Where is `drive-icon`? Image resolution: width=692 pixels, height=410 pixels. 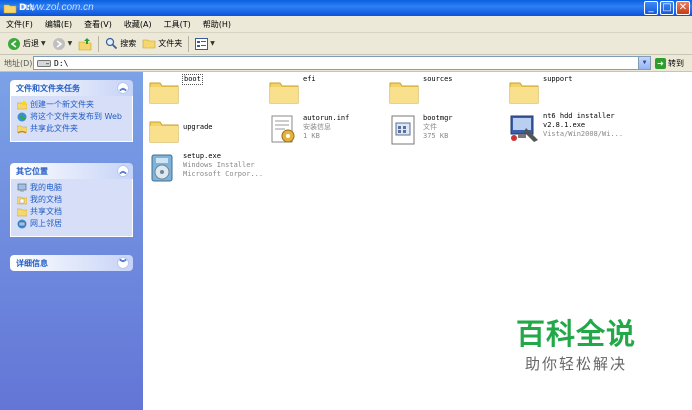
drive-icon is located at coordinates (44, 63).